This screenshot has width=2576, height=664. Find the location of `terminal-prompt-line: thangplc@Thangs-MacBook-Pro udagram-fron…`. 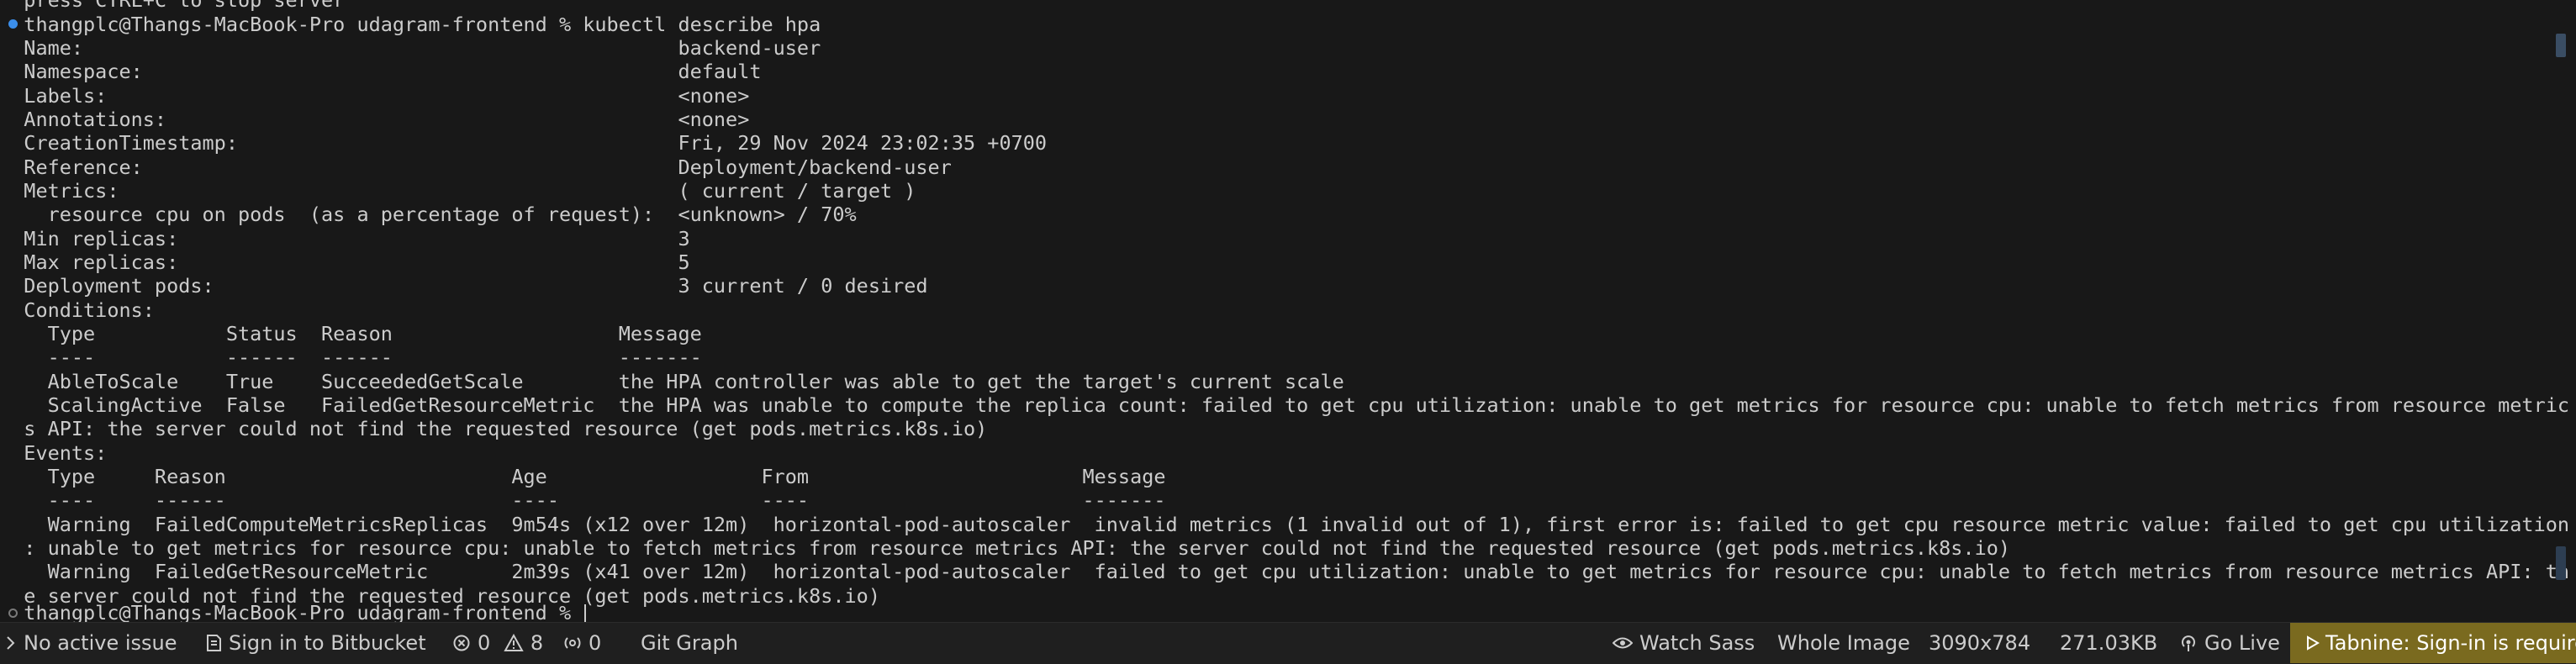

terminal-prompt-line: thangplc@Thangs-MacBook-Pro udagram-fron… is located at coordinates (293, 611).